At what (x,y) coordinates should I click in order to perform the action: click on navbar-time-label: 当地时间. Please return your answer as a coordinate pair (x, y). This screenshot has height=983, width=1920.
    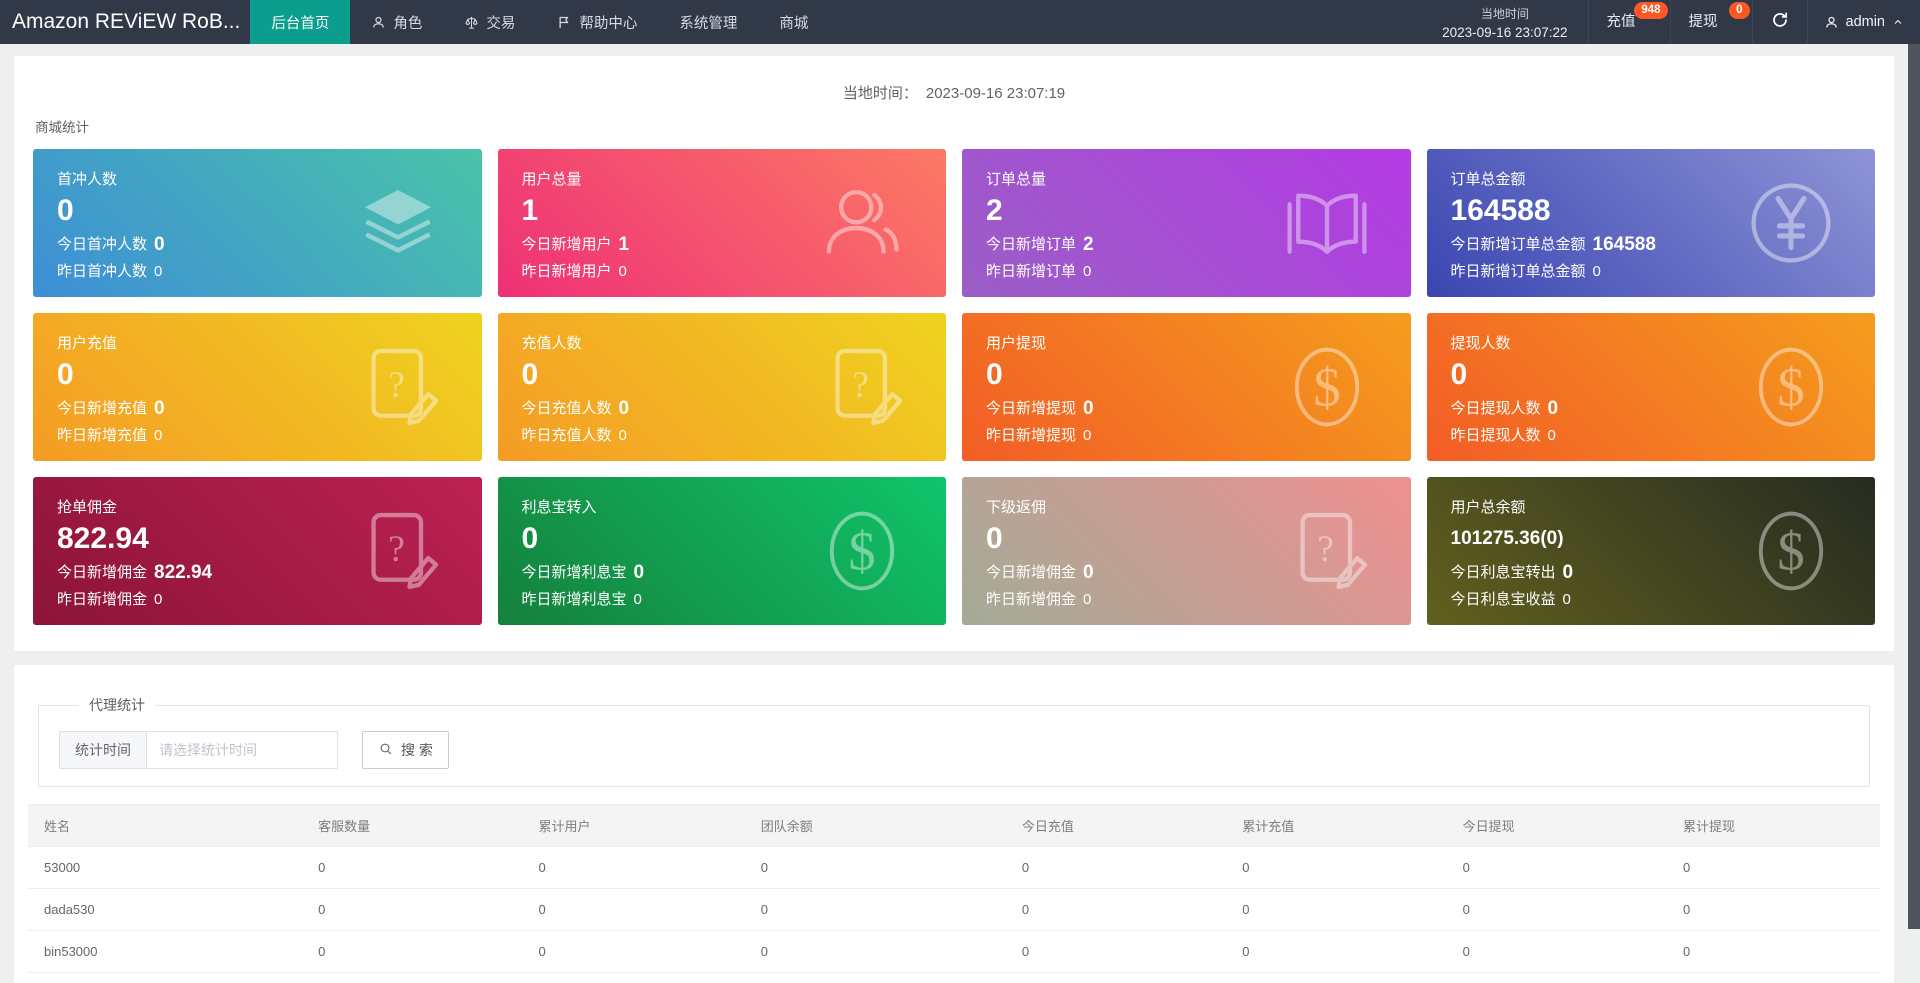
    Looking at the image, I should click on (1504, 14).